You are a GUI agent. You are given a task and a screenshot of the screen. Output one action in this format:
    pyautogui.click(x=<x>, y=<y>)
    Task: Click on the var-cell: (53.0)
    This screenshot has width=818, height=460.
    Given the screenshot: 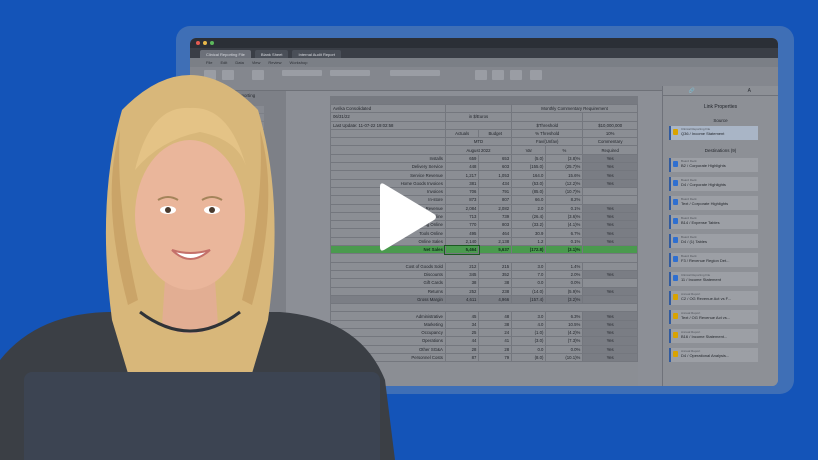 What is the action you would take?
    pyautogui.click(x=529, y=183)
    